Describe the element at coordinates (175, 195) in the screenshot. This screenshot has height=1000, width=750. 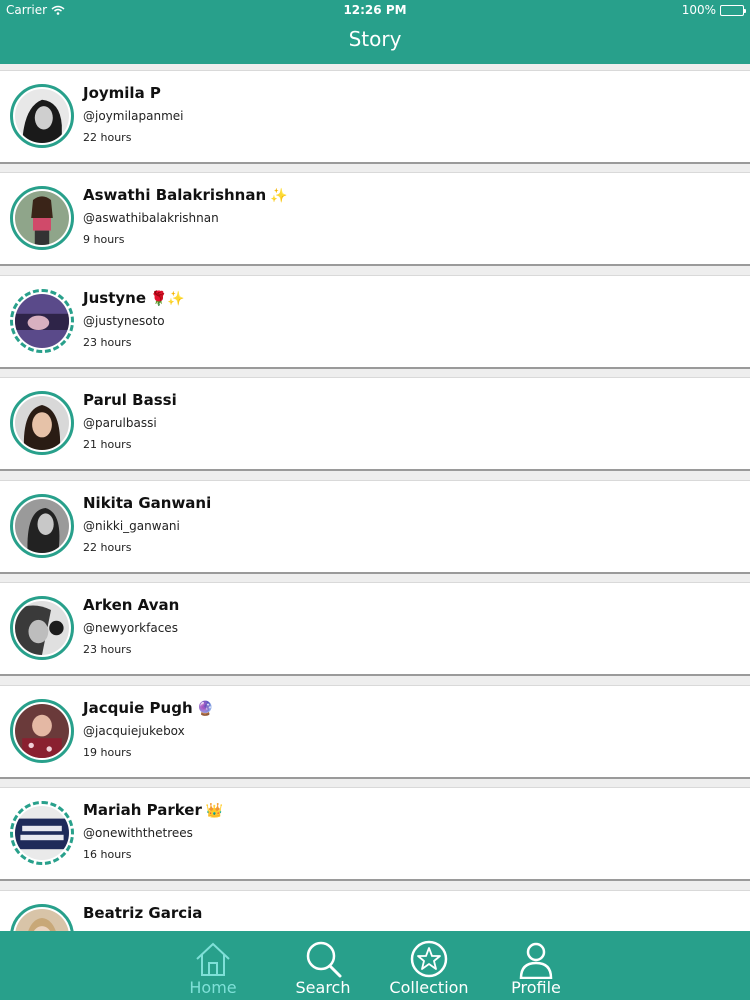
I see `story-name-text: Aswathi Balakrishnan` at that location.